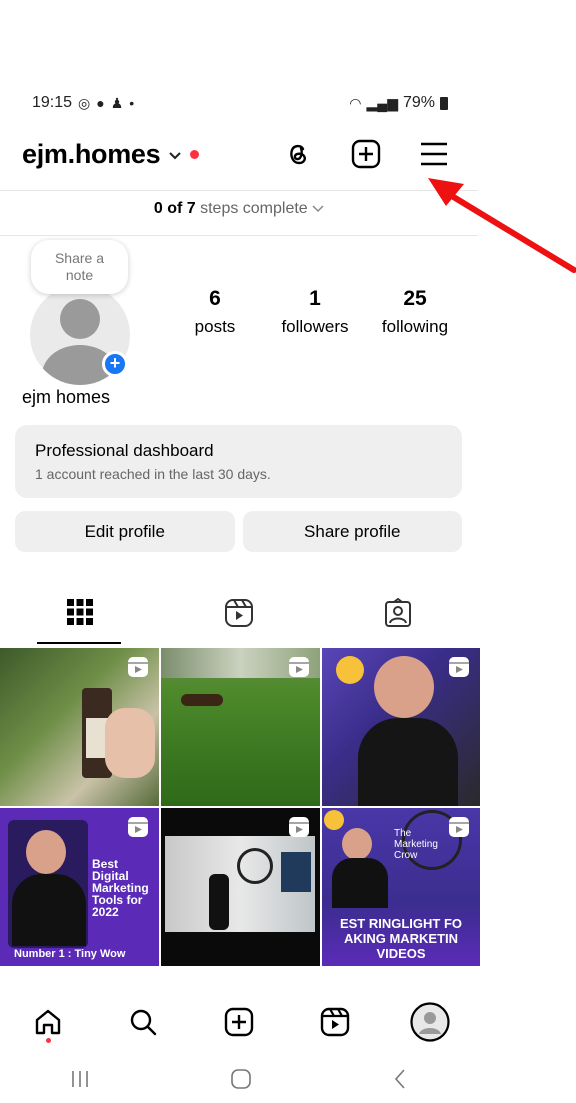 The image size is (576, 1103). What do you see at coordinates (352, 531) in the screenshot?
I see `share-profile-button: Share profile` at bounding box center [352, 531].